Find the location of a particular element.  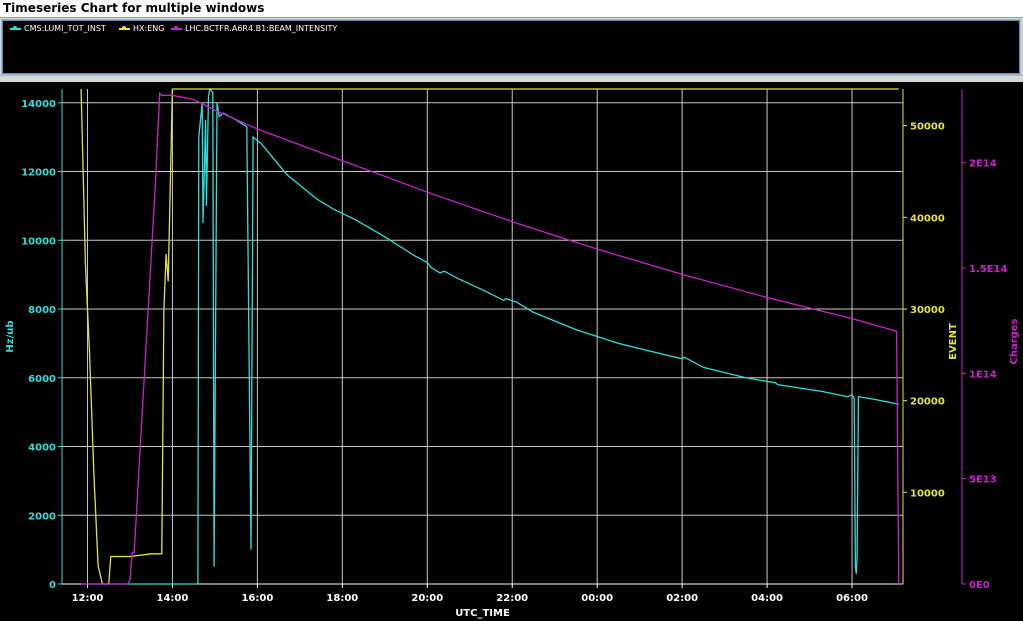

legend-item-beam: LHC.BCTFR.A6R4.B1:BEAM_INTENSITY is located at coordinates (254, 30).